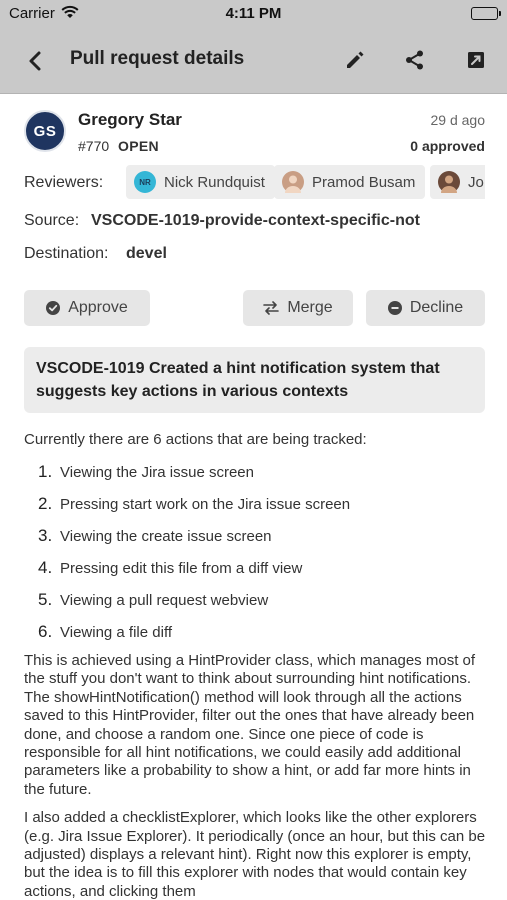  I want to click on clock: 4:11 PM, so click(253, 13).